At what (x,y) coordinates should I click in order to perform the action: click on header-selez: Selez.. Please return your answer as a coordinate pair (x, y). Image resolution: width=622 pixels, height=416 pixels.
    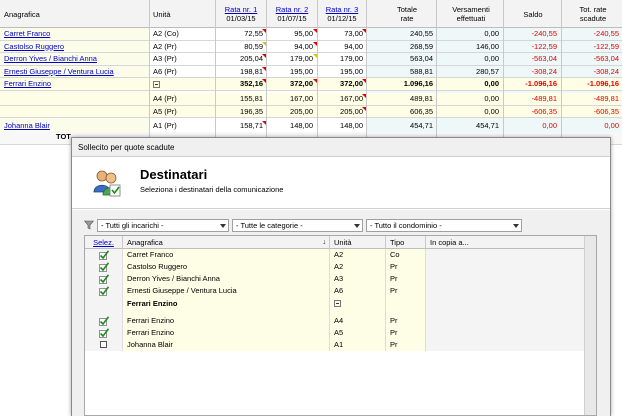
    Looking at the image, I should click on (104, 242).